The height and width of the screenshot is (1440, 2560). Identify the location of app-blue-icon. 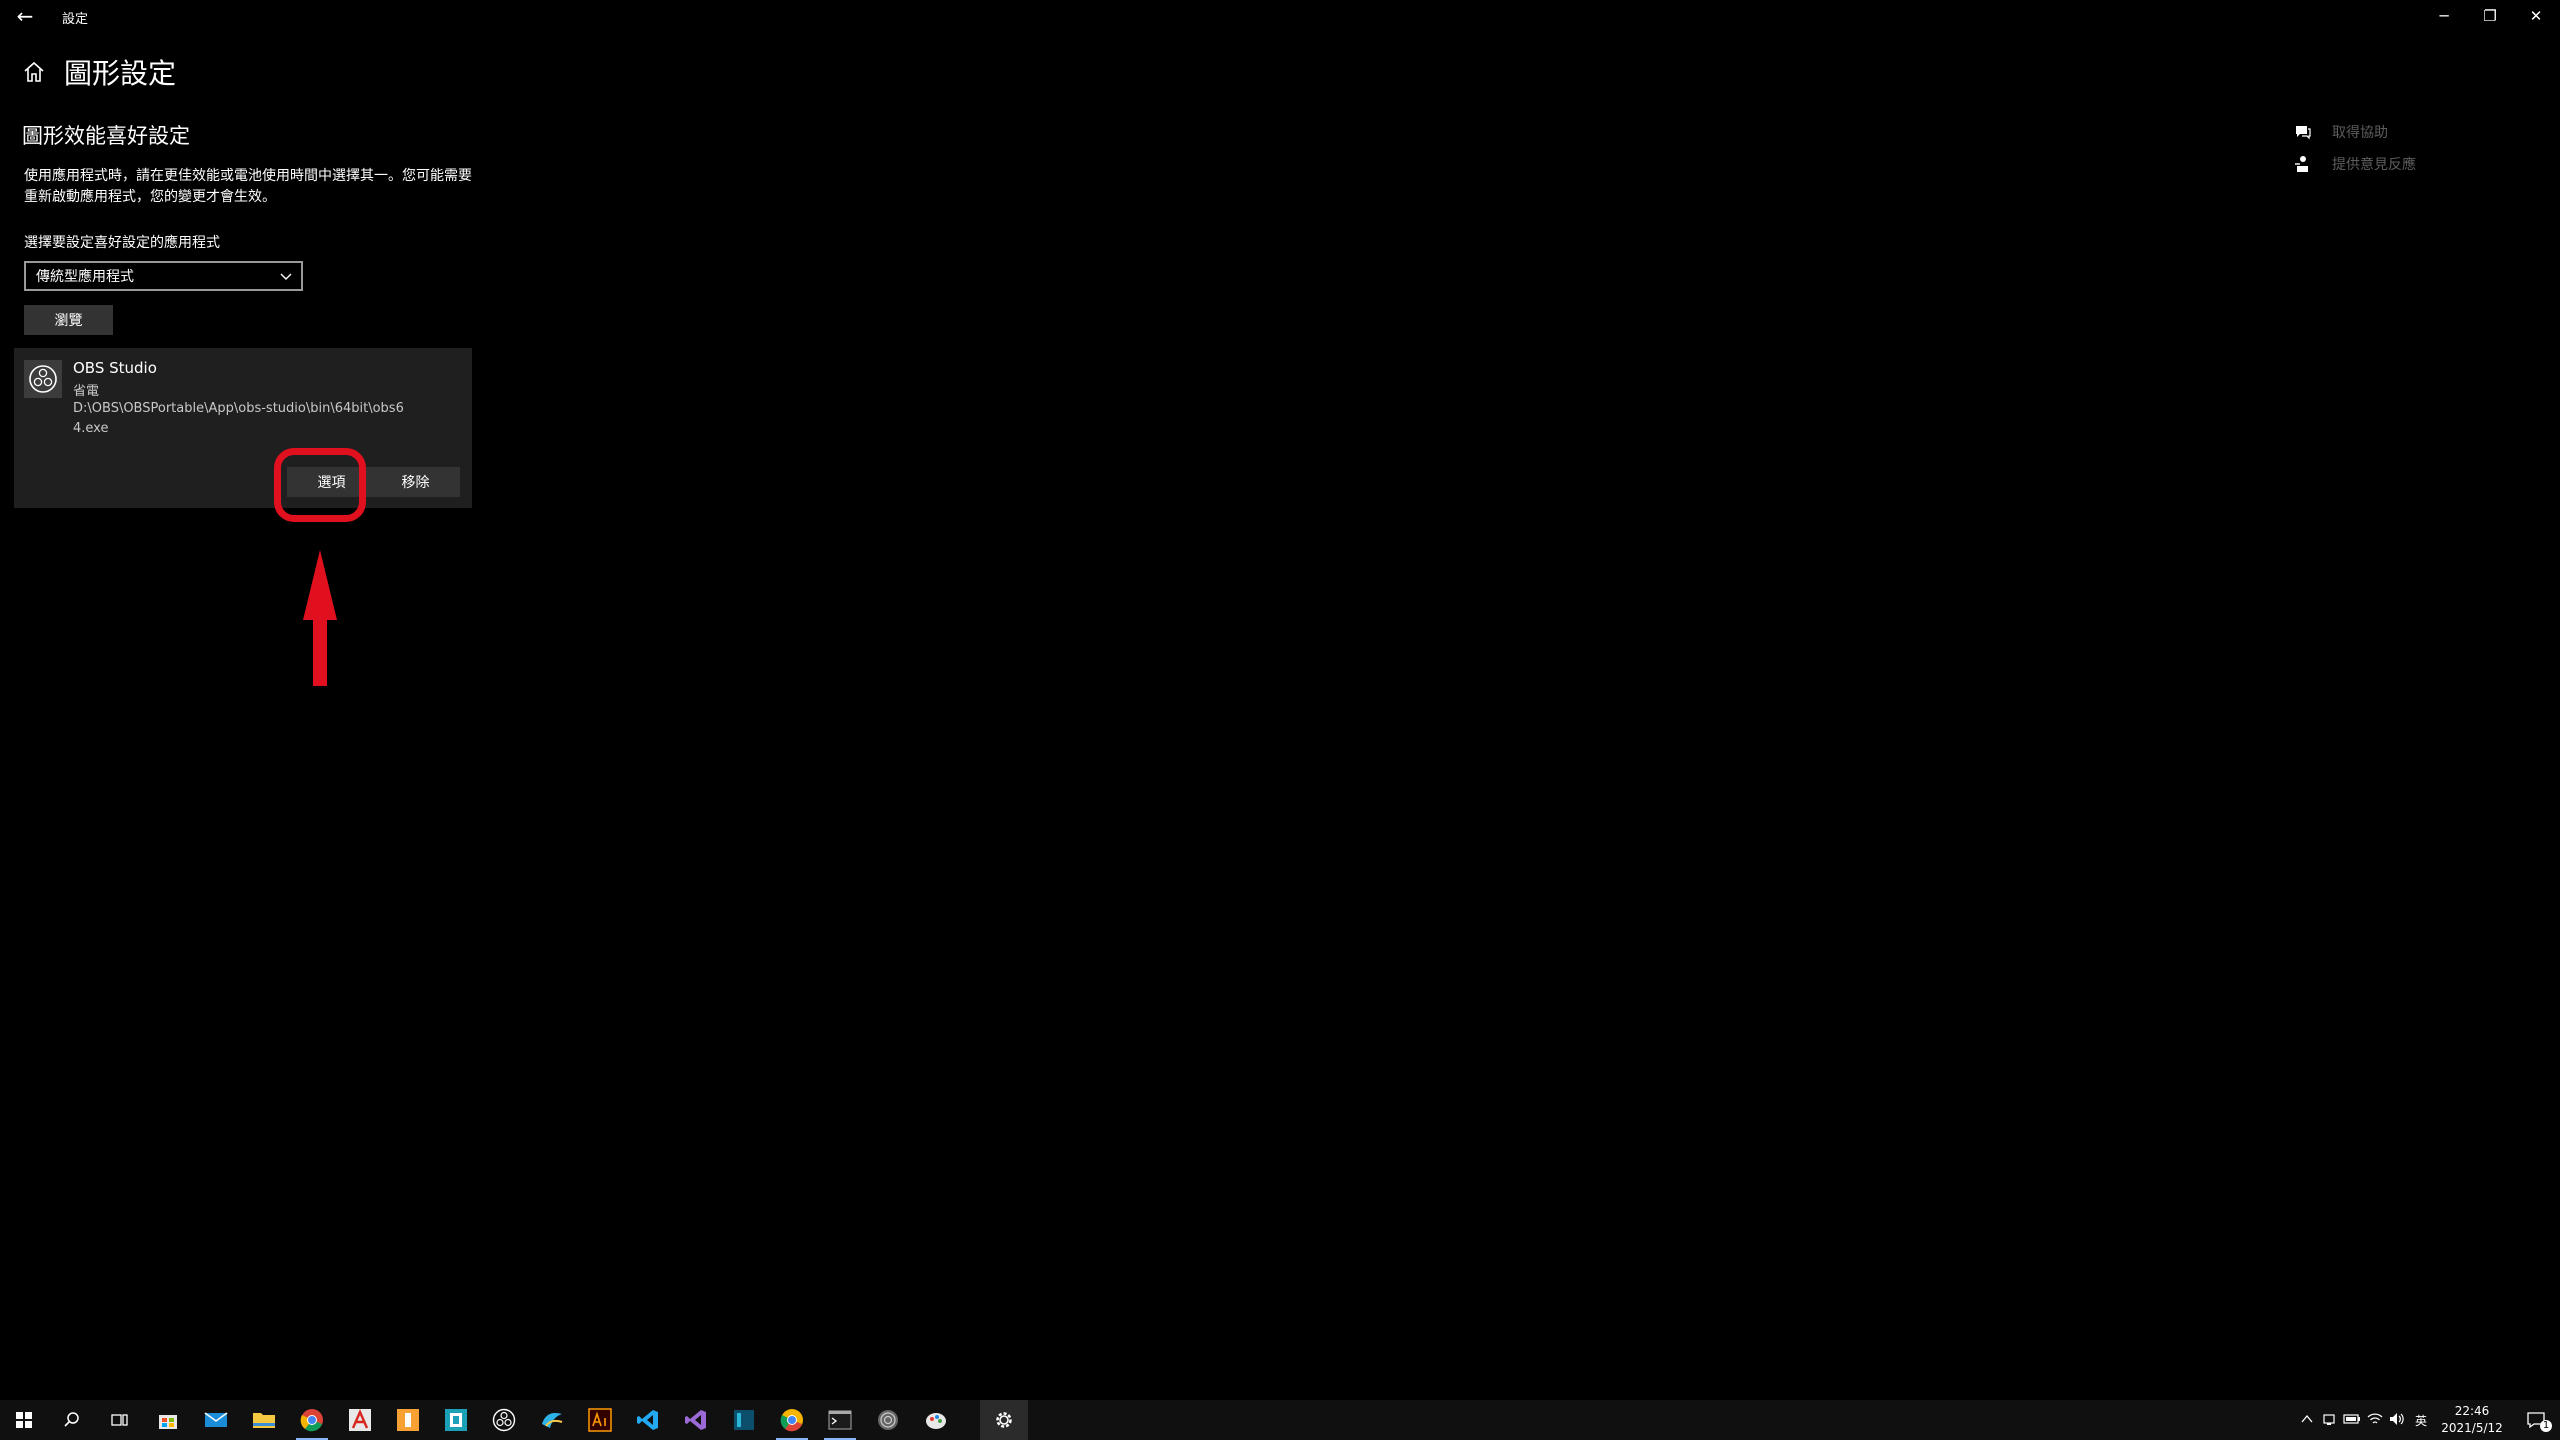
(744, 1420).